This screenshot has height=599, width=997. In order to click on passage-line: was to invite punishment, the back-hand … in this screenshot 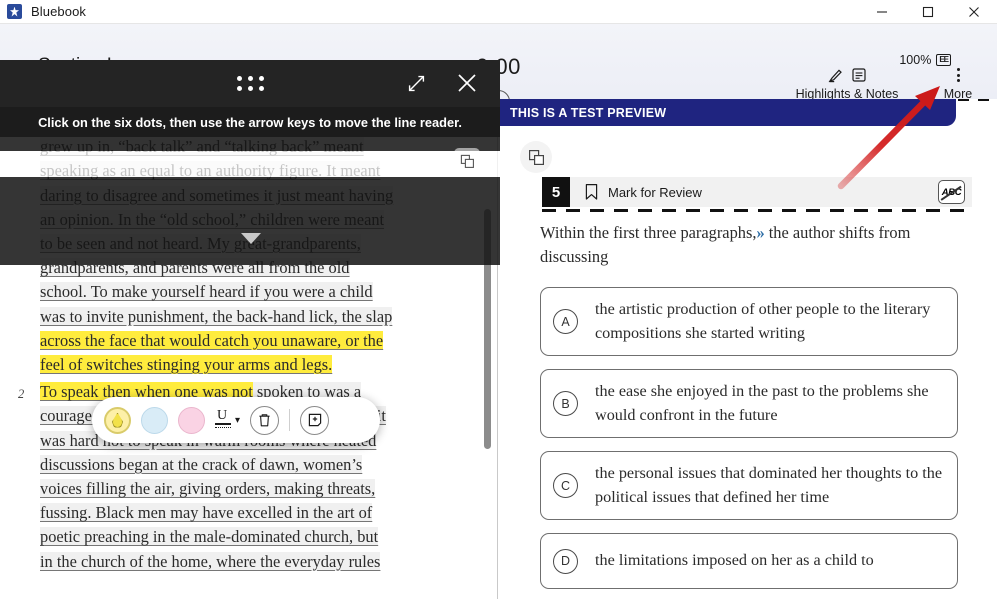, I will do `click(216, 316)`.